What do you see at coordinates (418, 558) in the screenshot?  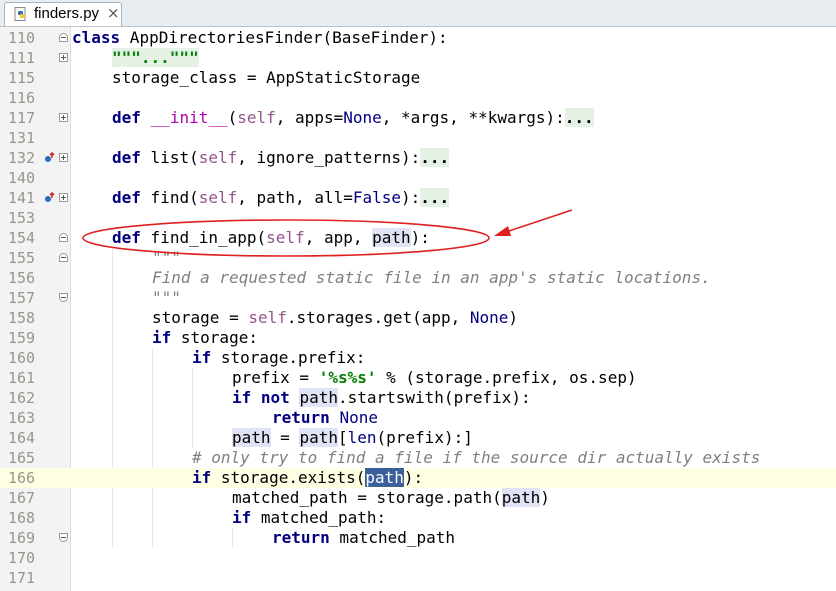 I see `code-line: 170` at bounding box center [418, 558].